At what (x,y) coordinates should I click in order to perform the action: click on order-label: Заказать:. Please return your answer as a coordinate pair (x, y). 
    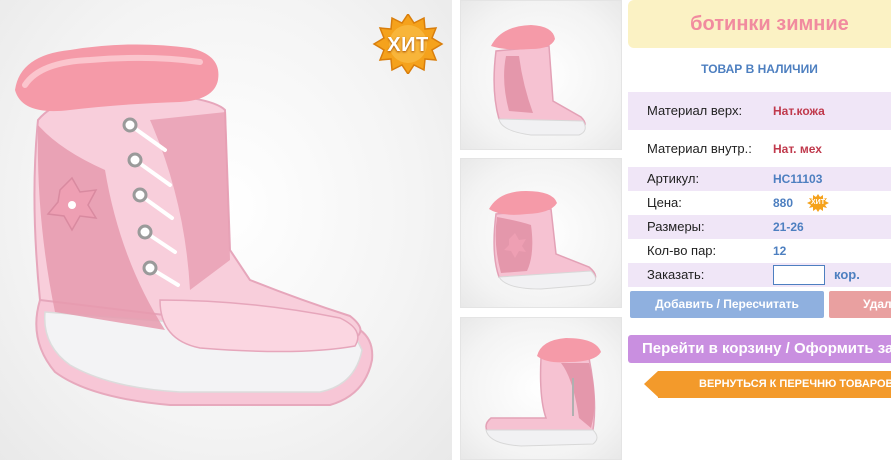
    Looking at the image, I should click on (676, 274).